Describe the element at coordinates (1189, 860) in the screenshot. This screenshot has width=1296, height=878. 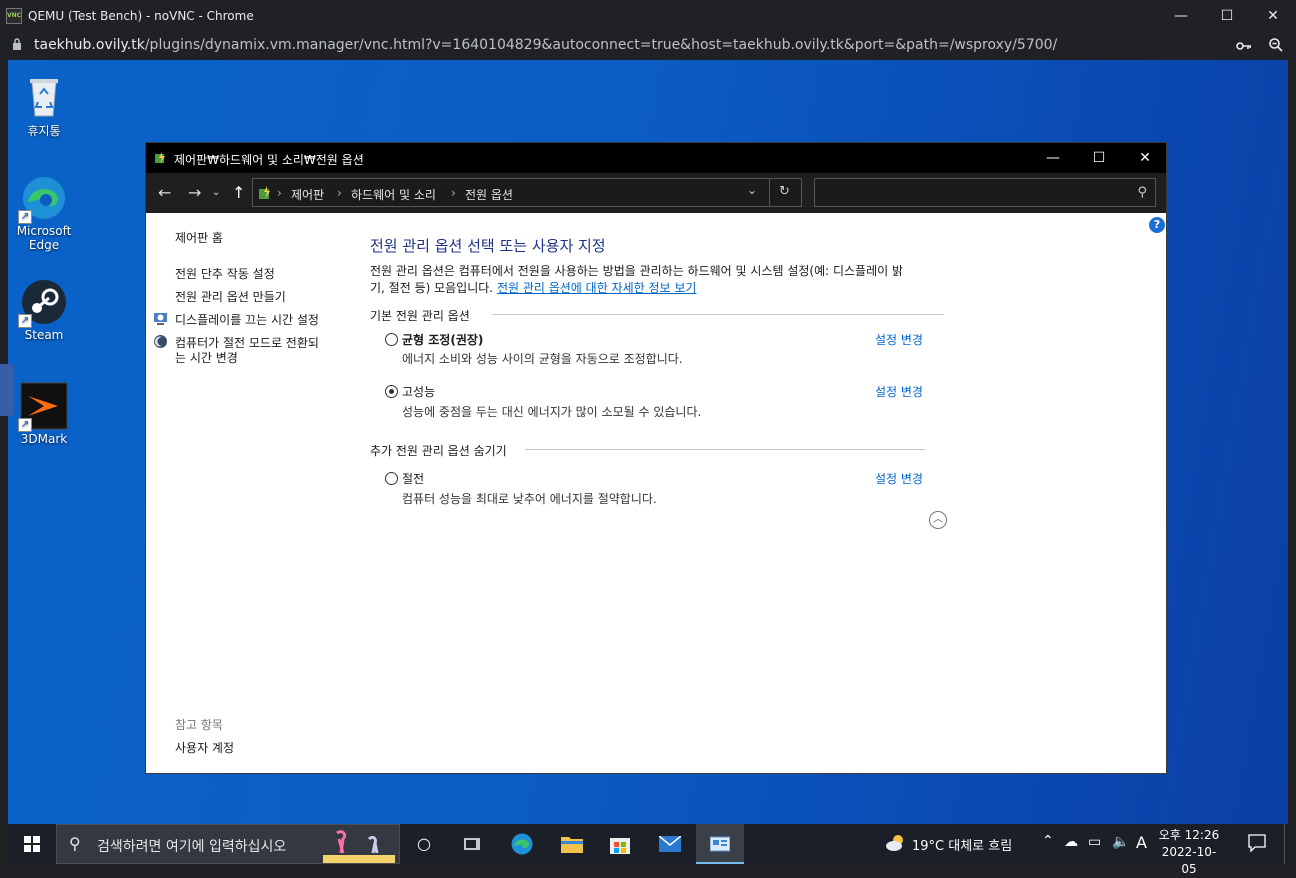
I see `clock-date: 2022-10-05` at that location.